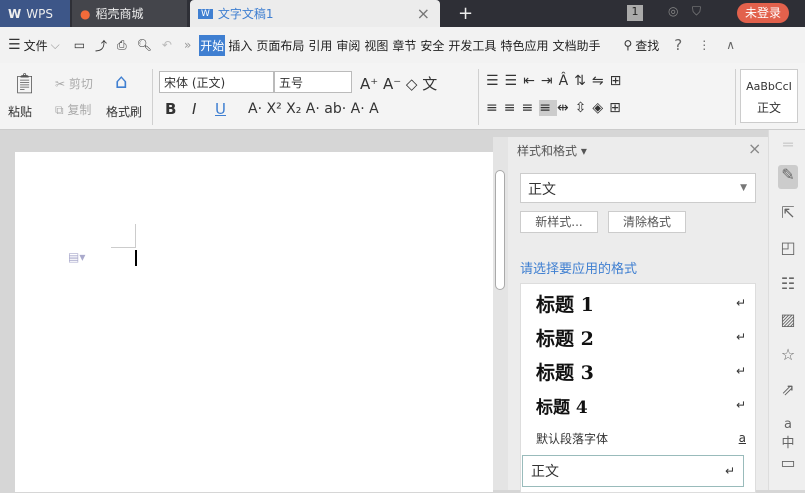 Image resolution: width=805 pixels, height=493 pixels. I want to click on style-label: 标题 1, so click(565, 304).